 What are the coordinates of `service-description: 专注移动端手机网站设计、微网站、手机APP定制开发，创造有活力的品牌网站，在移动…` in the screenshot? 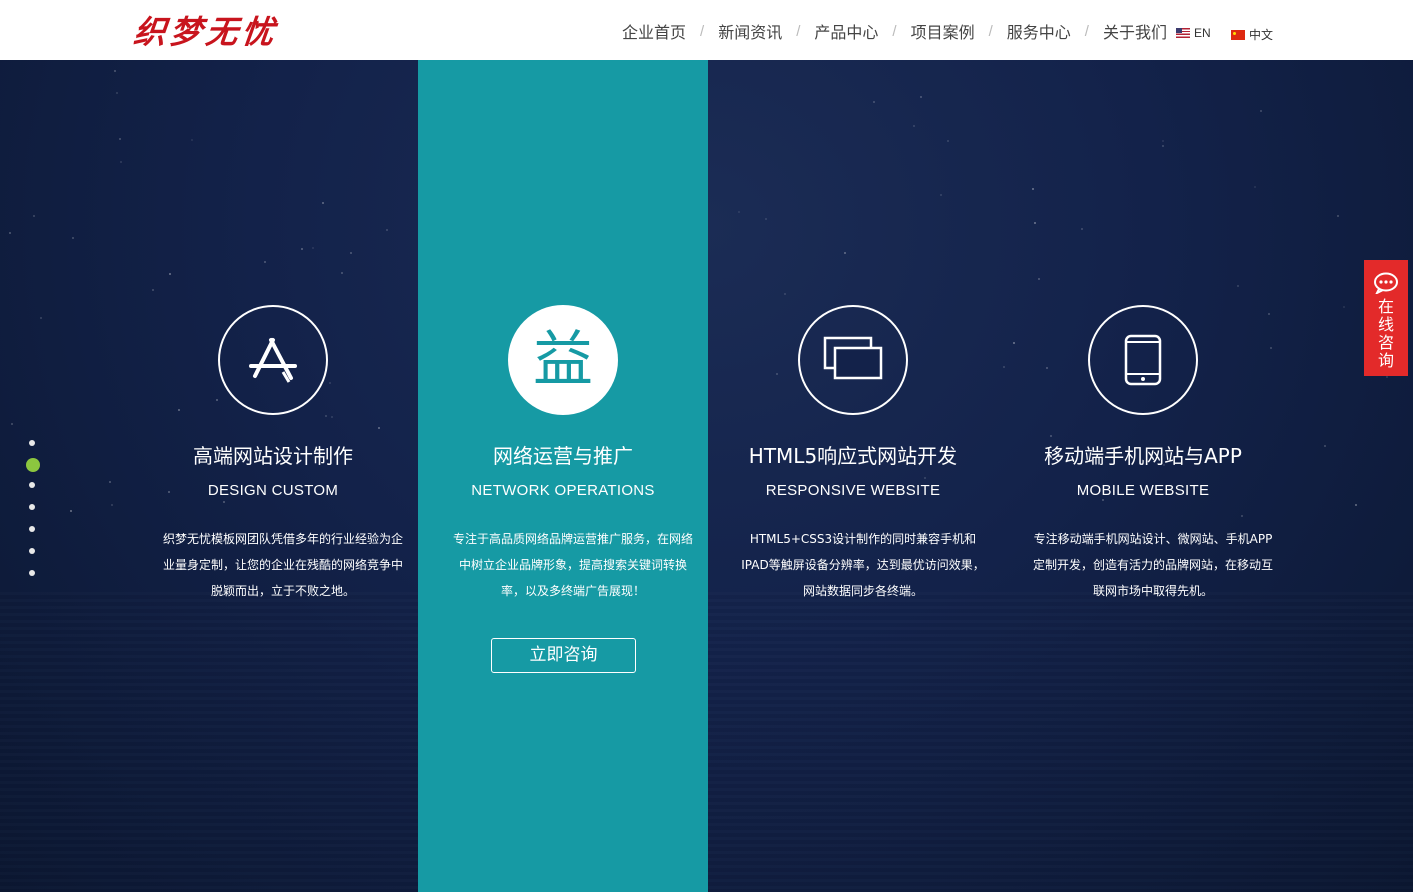 It's located at (1152, 565).